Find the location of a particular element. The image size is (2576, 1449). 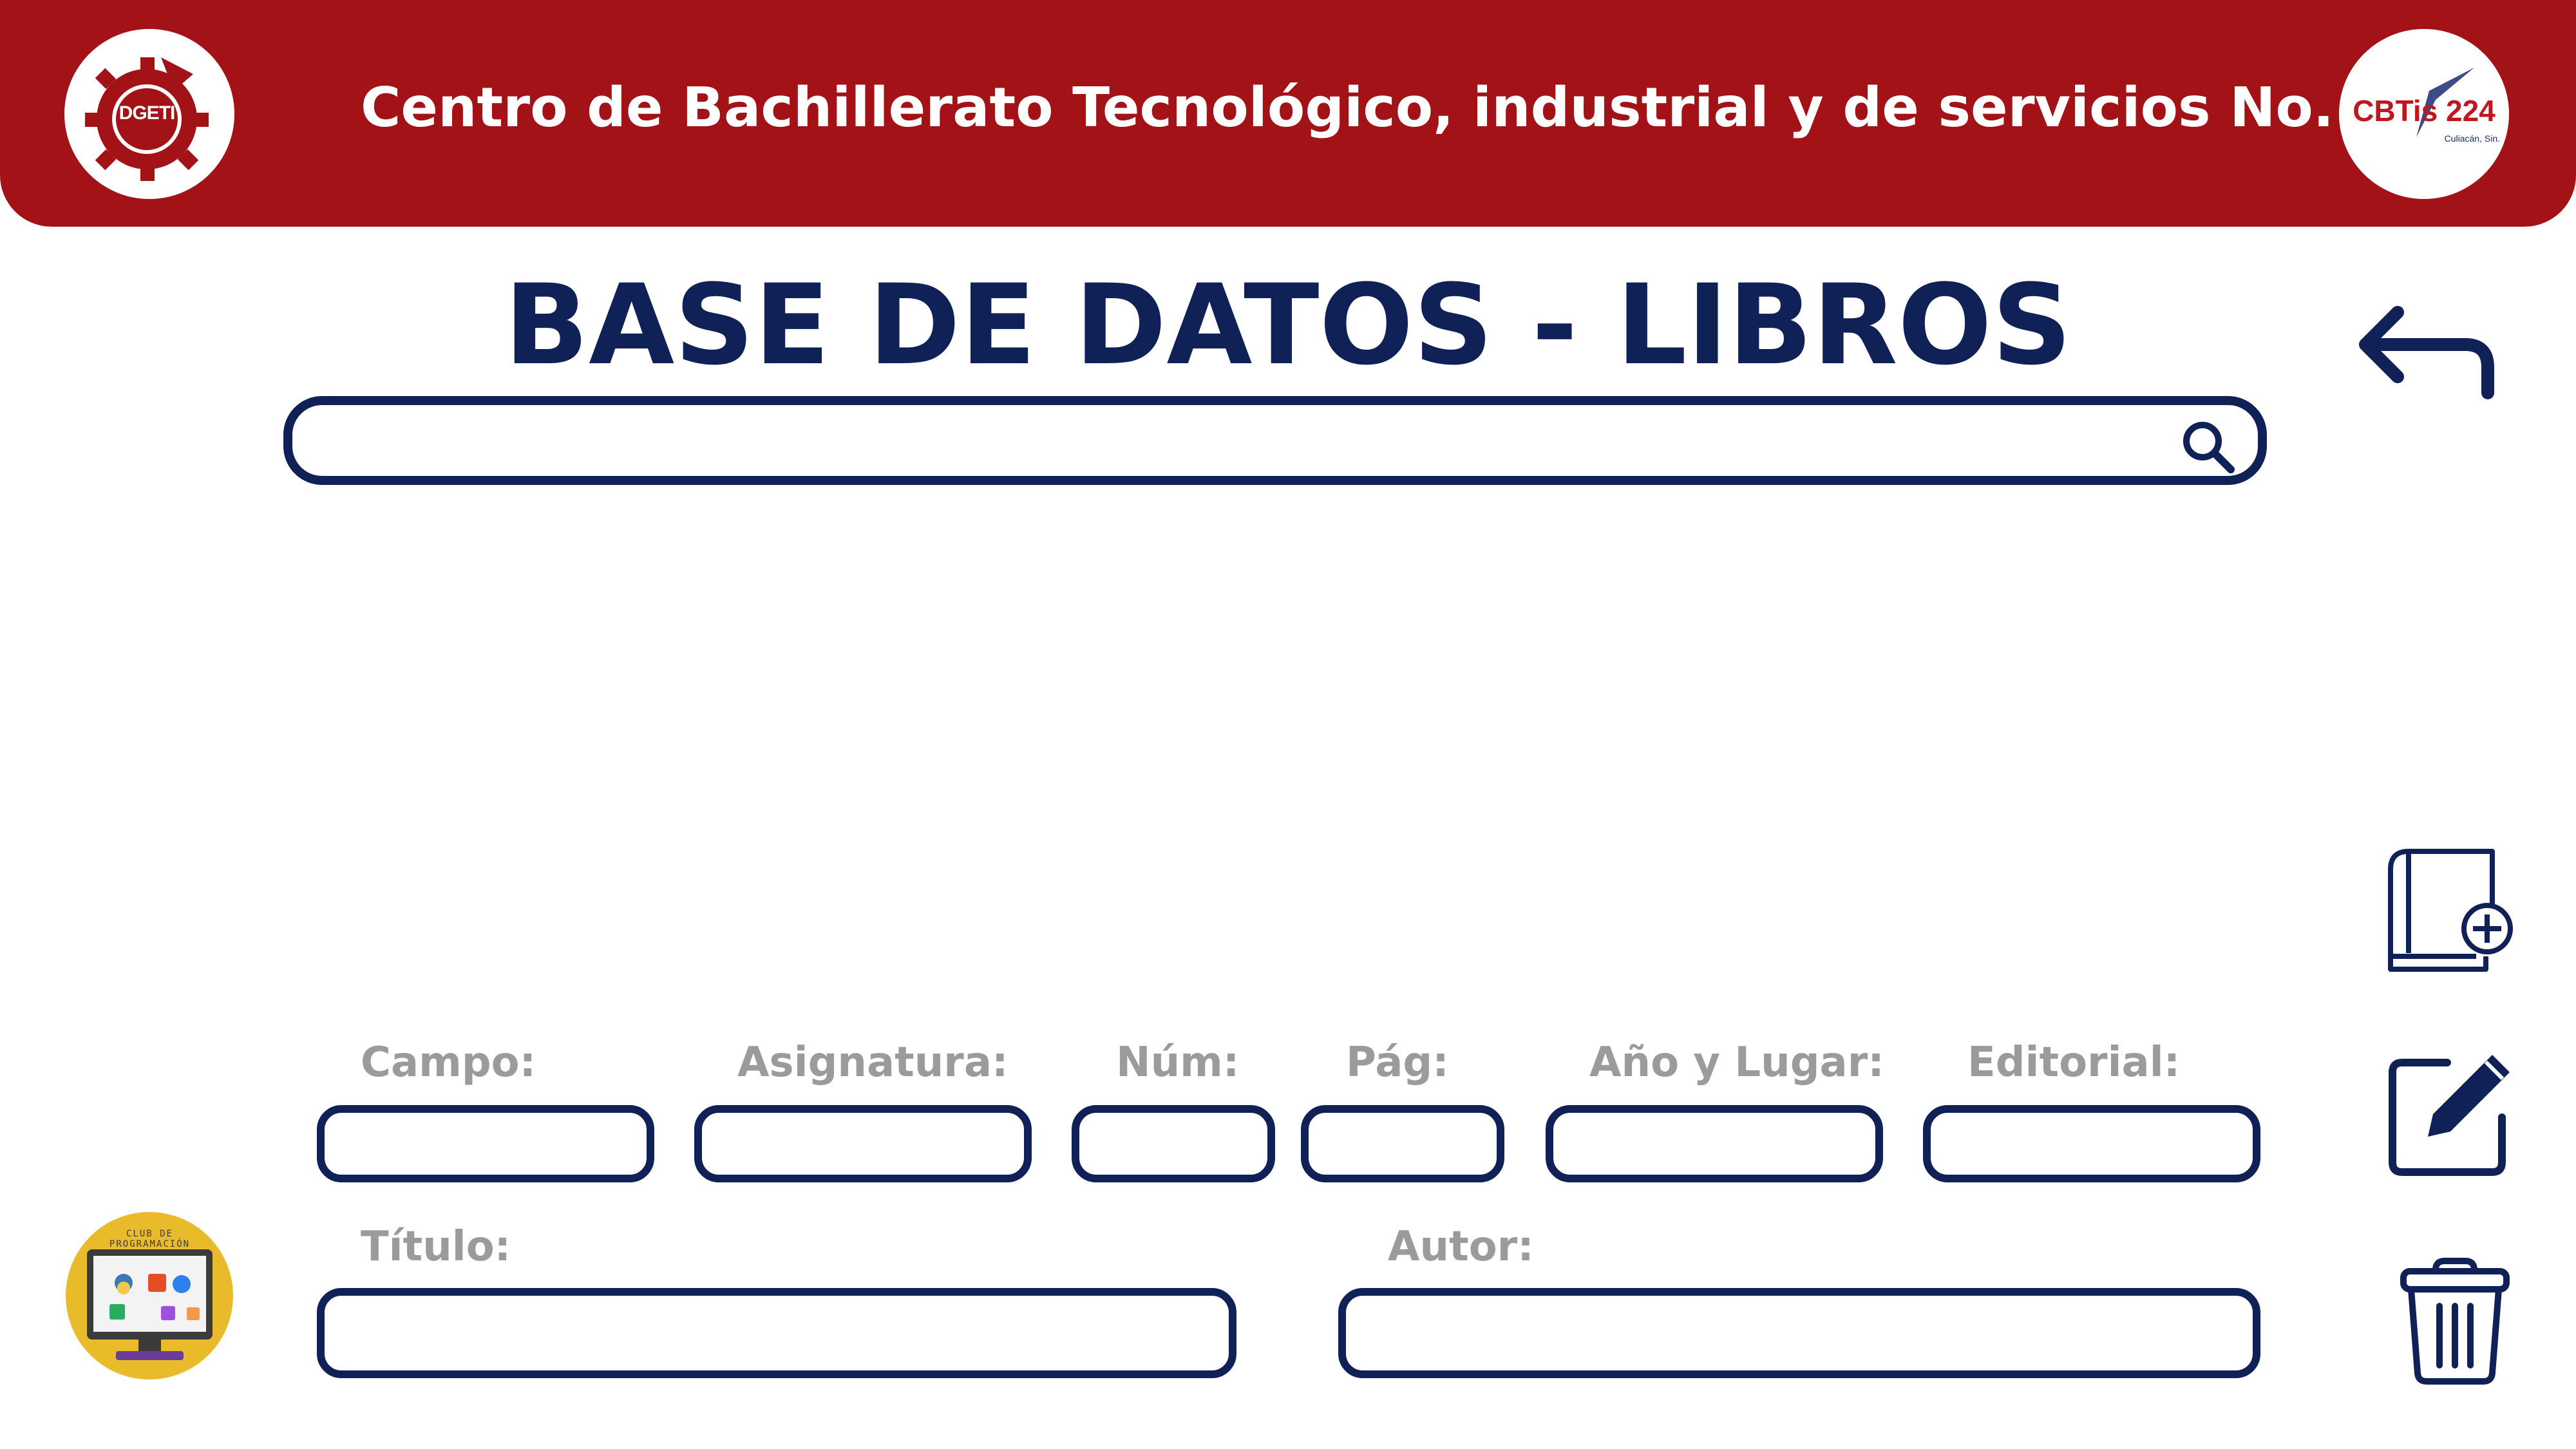

asignatura-label: Asignatura: is located at coordinates (873, 1062).